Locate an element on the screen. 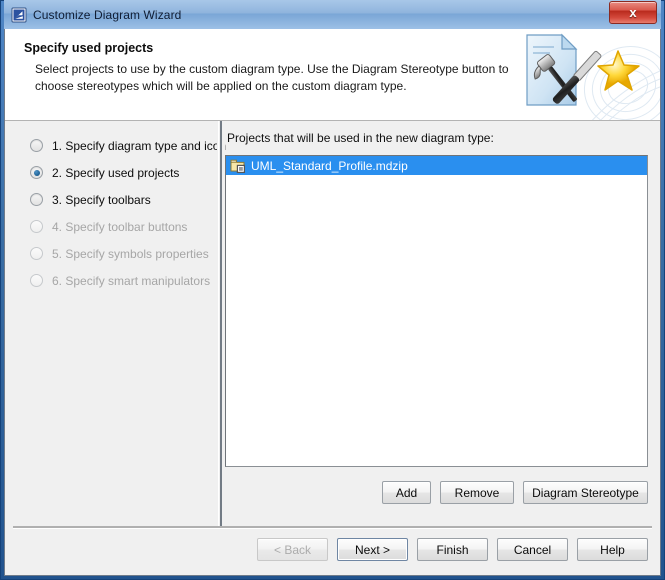 The height and width of the screenshot is (580, 665). step-item-1: 1. Specify diagram type and icon is located at coordinates (115, 145).